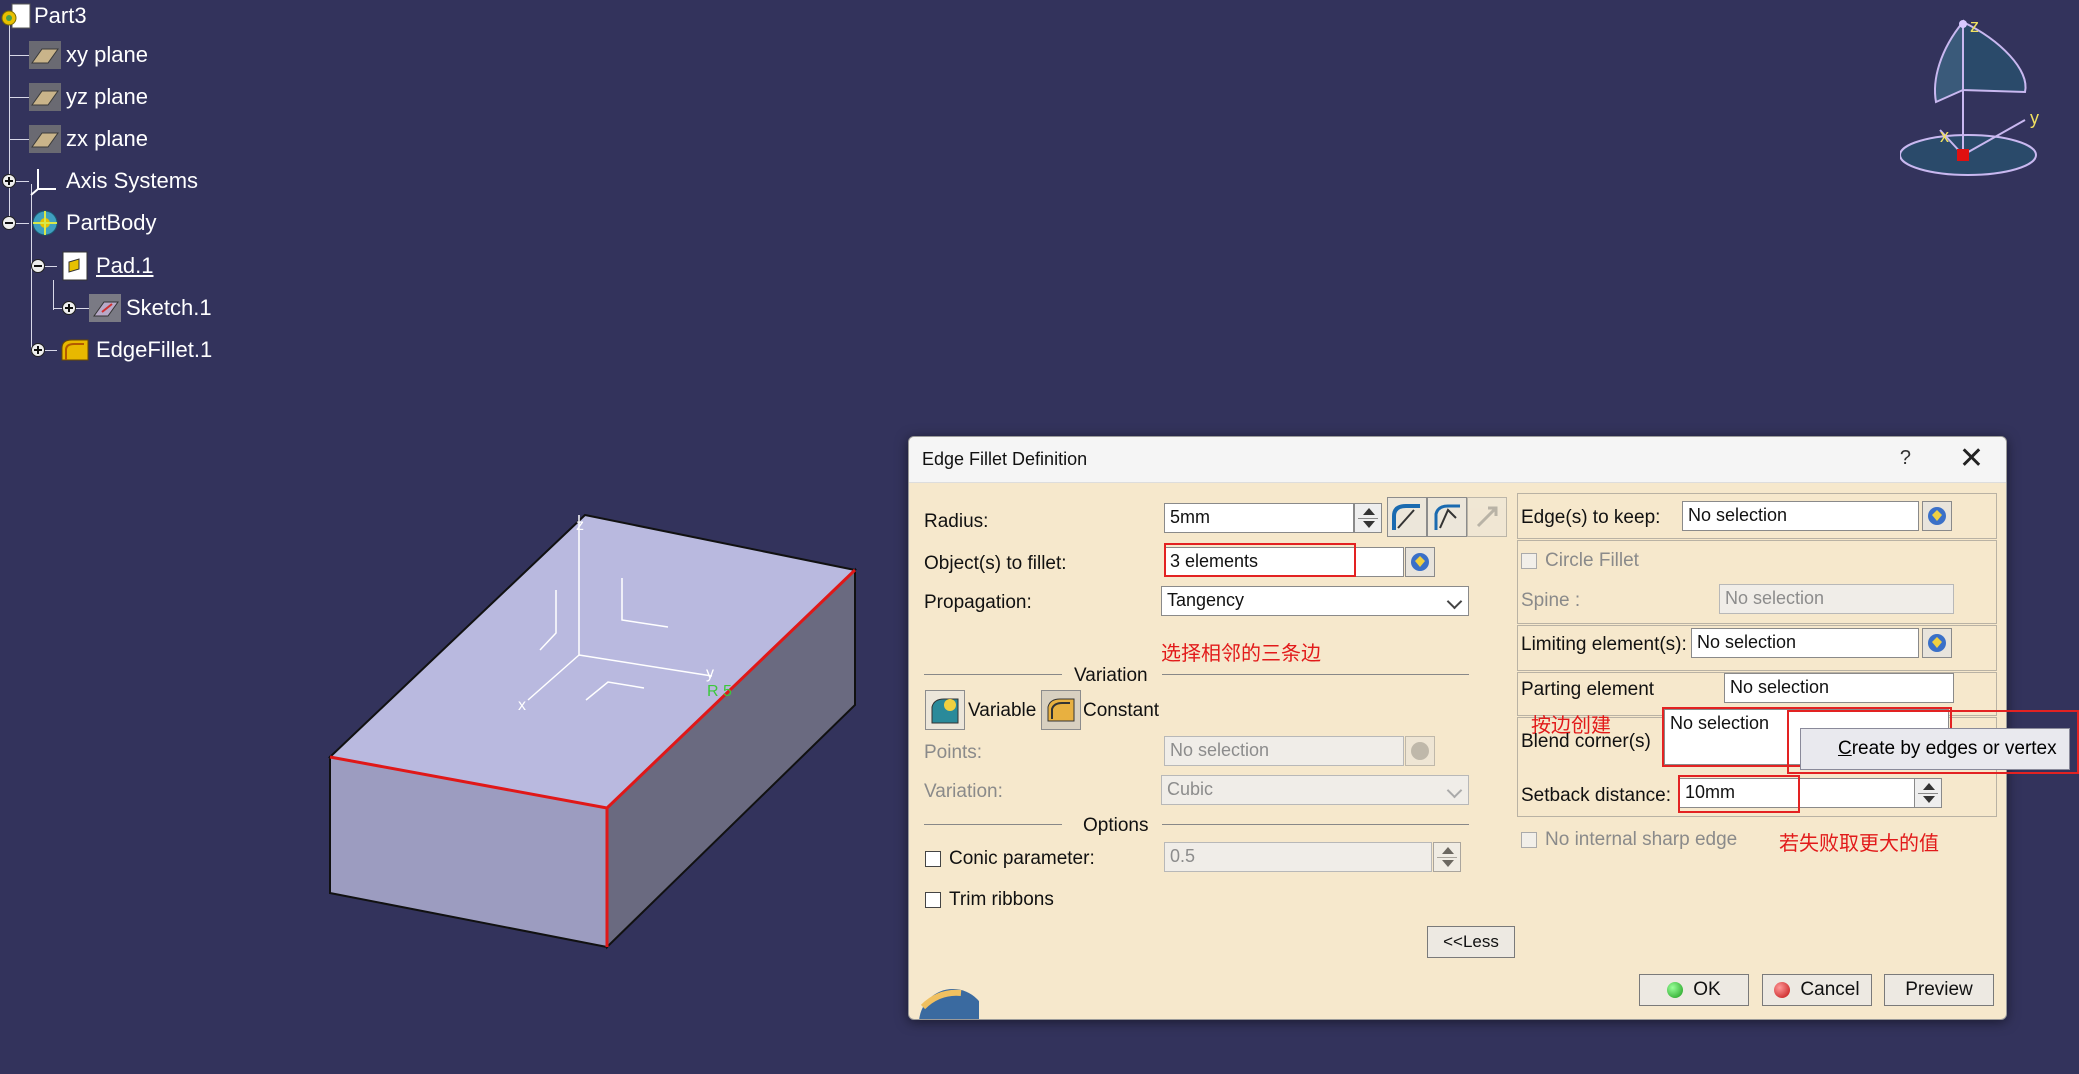  I want to click on constant-radius-button, so click(1061, 710).